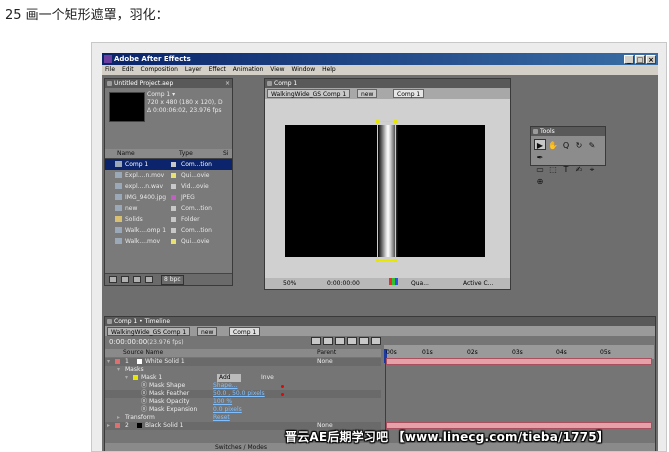 This screenshot has height=452, width=669. I want to click on mask-1-row: ▾ Mask 1 Add Inve, so click(243, 378).